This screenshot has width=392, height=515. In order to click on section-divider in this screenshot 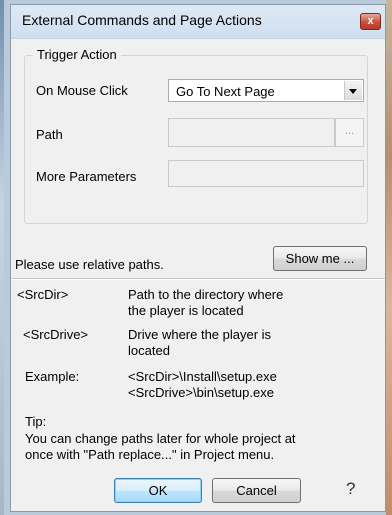, I will do `click(198, 279)`.